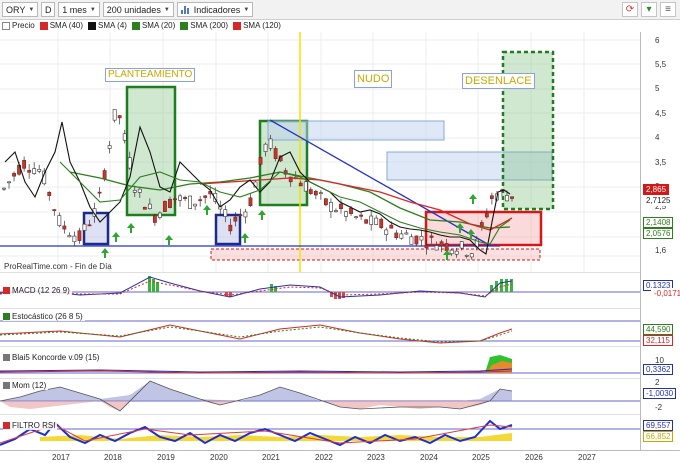 This screenshot has height=463, width=680. I want to click on stochastic-scale: 44,590 32,115, so click(660, 327).